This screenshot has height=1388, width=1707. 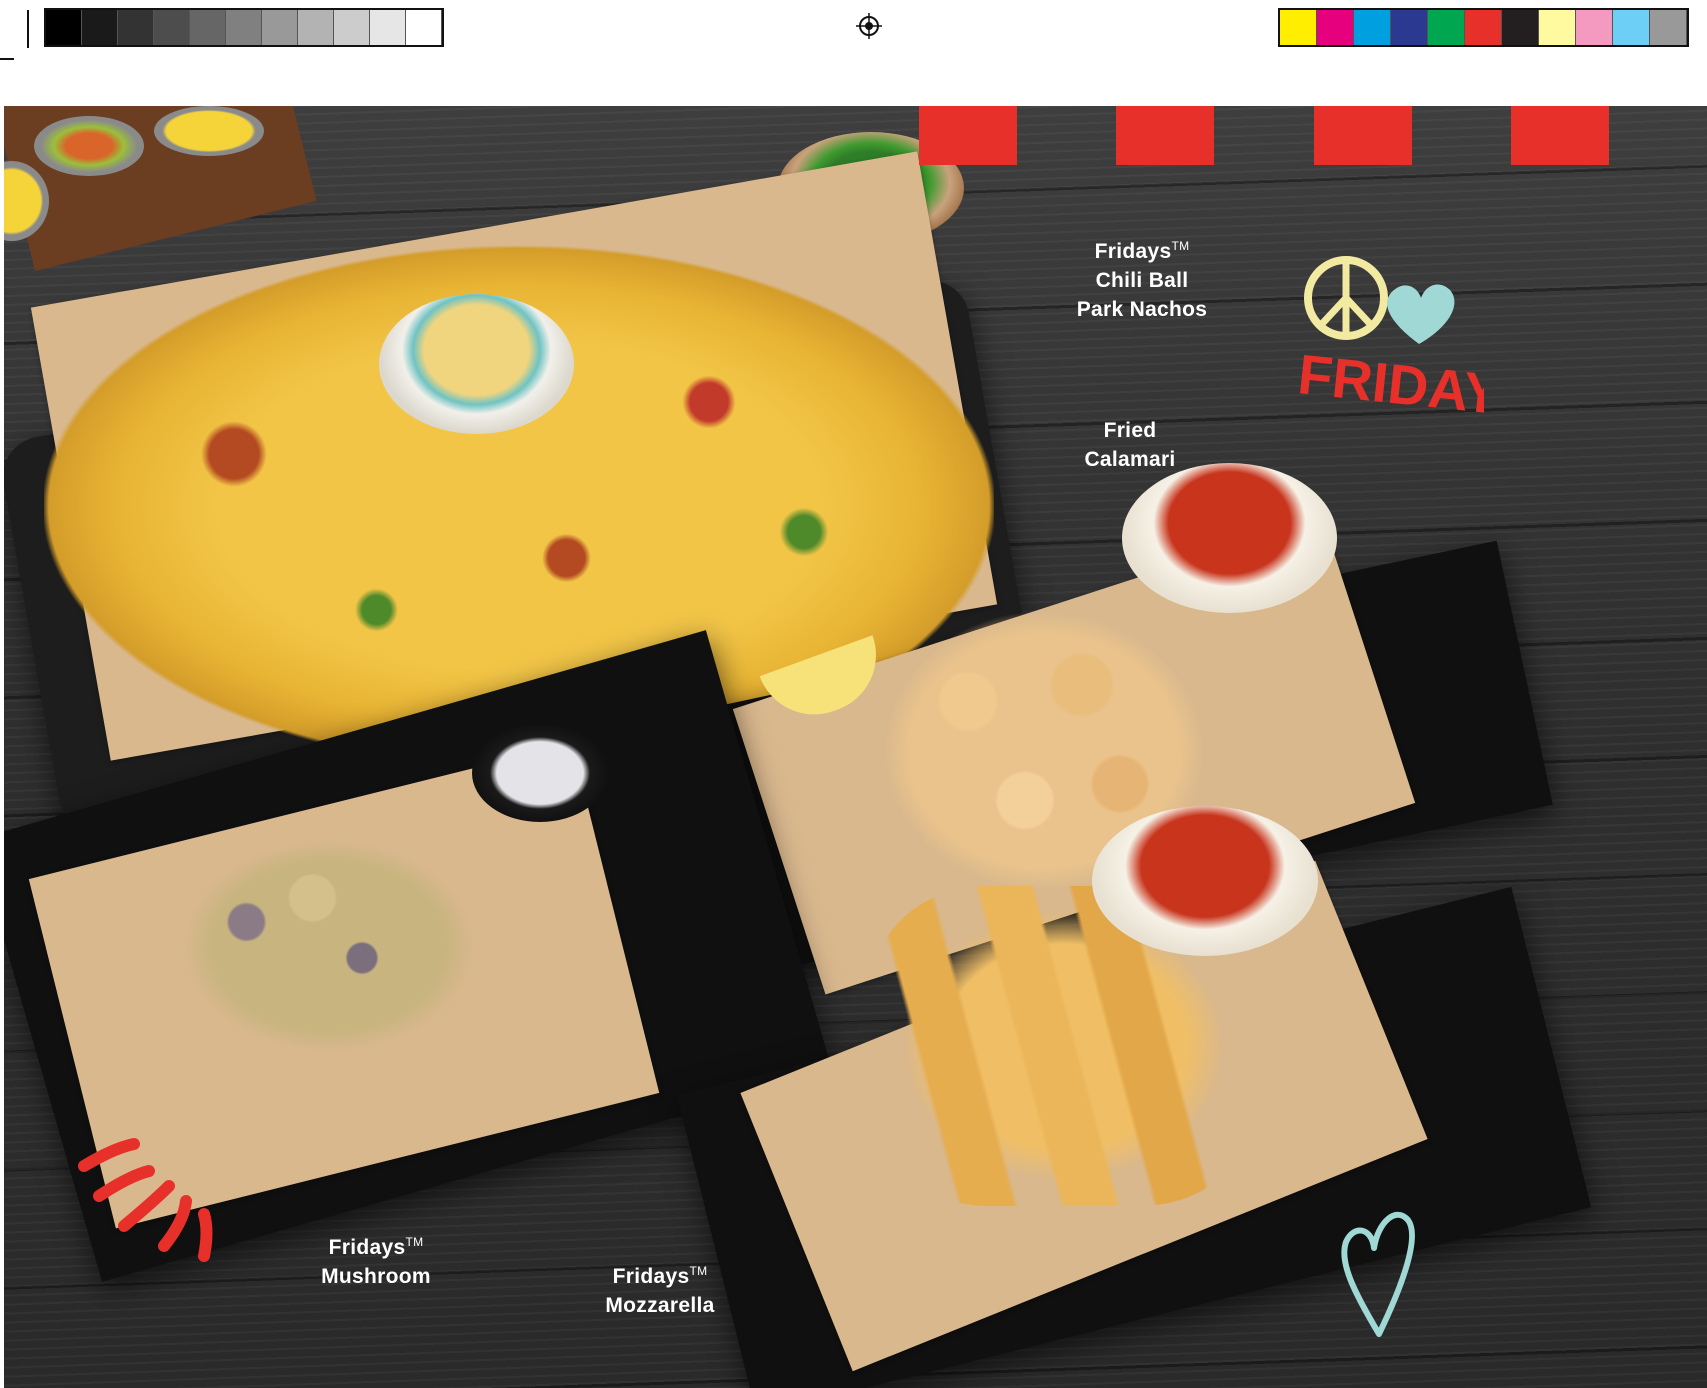 What do you see at coordinates (476, 364) in the screenshot?
I see `cheese-dip-bowl` at bounding box center [476, 364].